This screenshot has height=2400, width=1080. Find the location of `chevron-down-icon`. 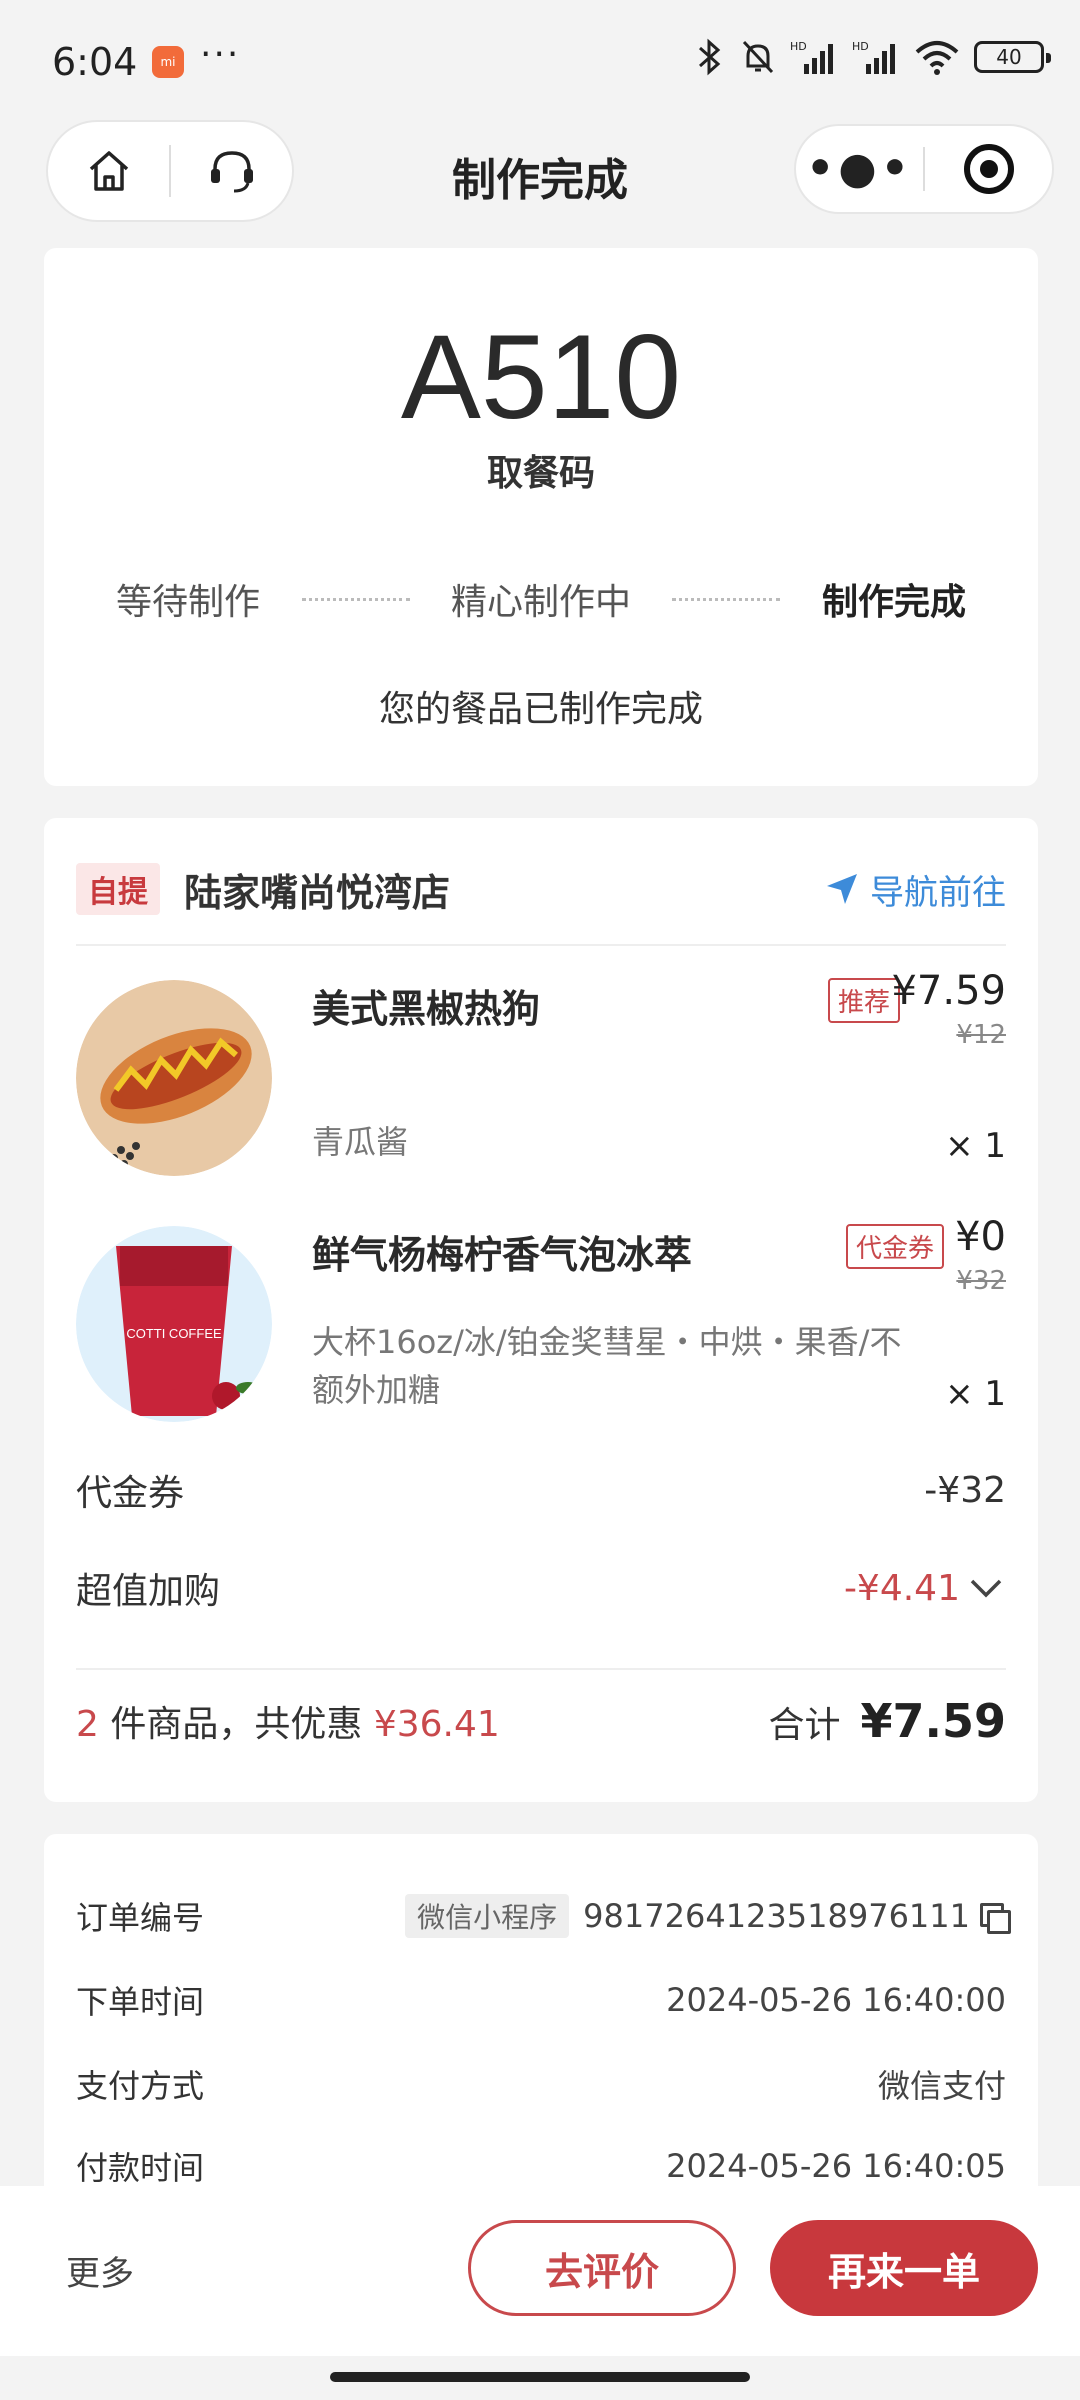

chevron-down-icon is located at coordinates (986, 1588).